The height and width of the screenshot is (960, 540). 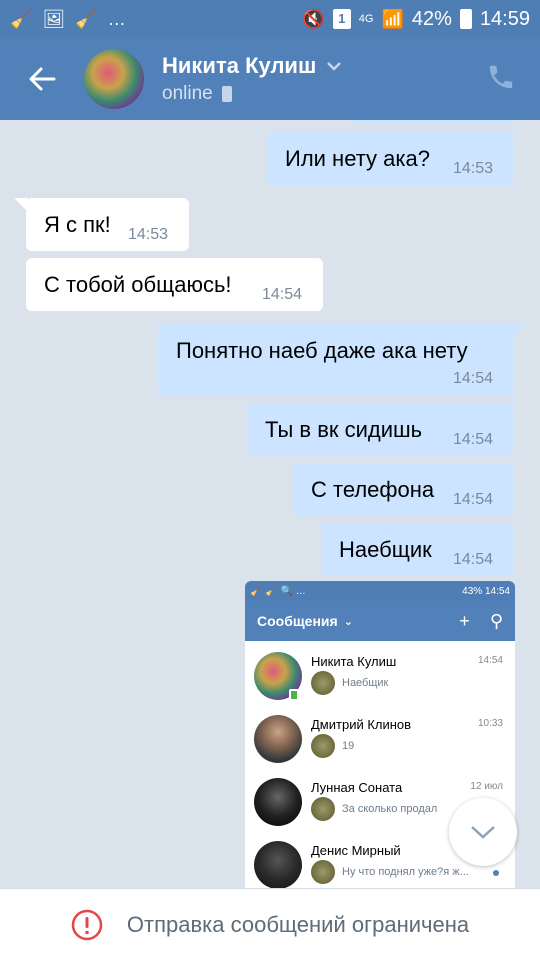 What do you see at coordinates (354, 661) in the screenshot?
I see `conversation-name: Никита Кулиш` at bounding box center [354, 661].